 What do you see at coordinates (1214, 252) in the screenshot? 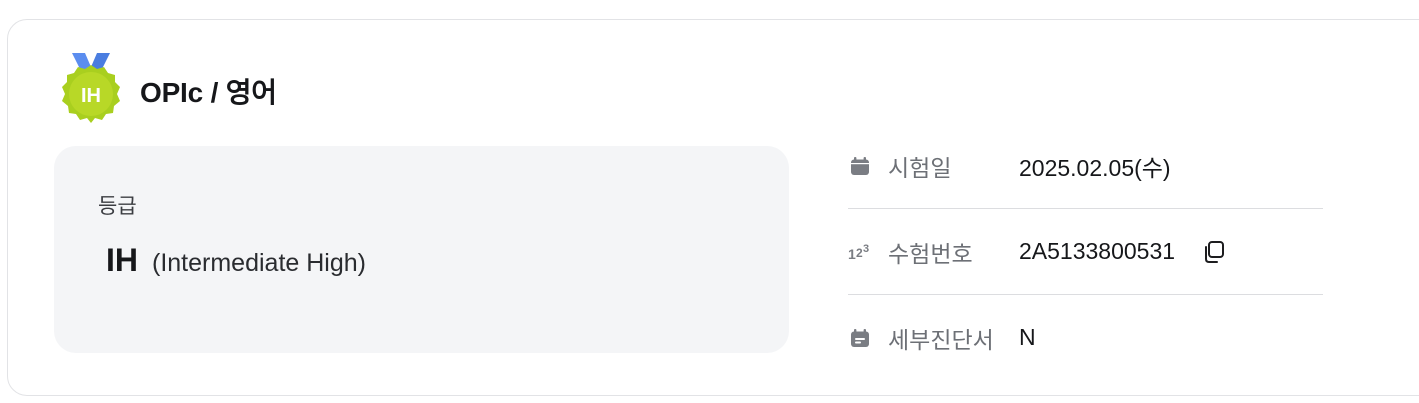
I see `copy-icon` at bounding box center [1214, 252].